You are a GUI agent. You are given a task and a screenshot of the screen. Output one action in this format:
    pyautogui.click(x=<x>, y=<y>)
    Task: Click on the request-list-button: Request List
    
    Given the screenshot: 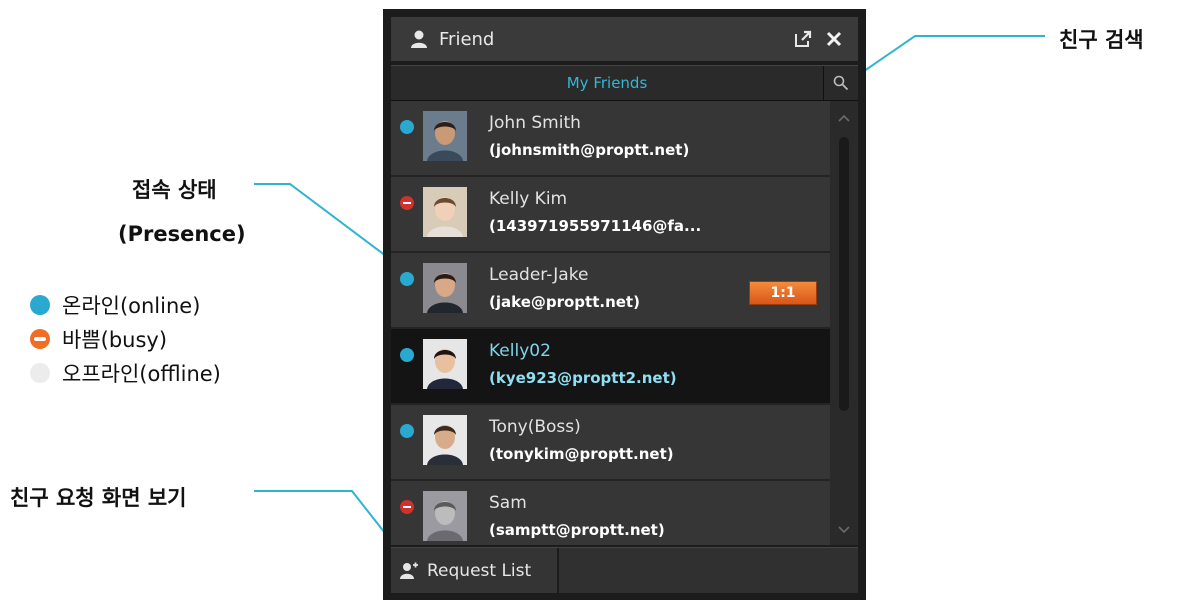 What is the action you would take?
    pyautogui.click(x=475, y=570)
    